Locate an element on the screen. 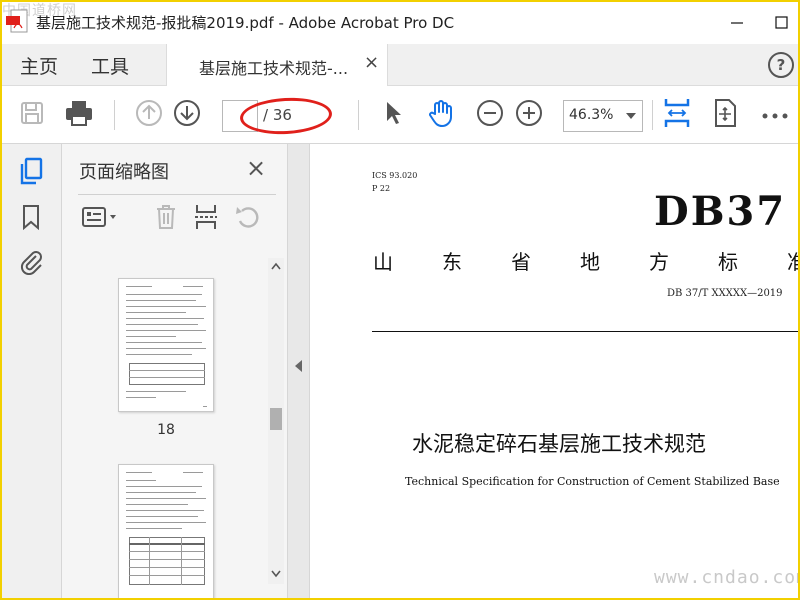 This screenshot has height=600, width=800. fit-width-button is located at coordinates (677, 115).